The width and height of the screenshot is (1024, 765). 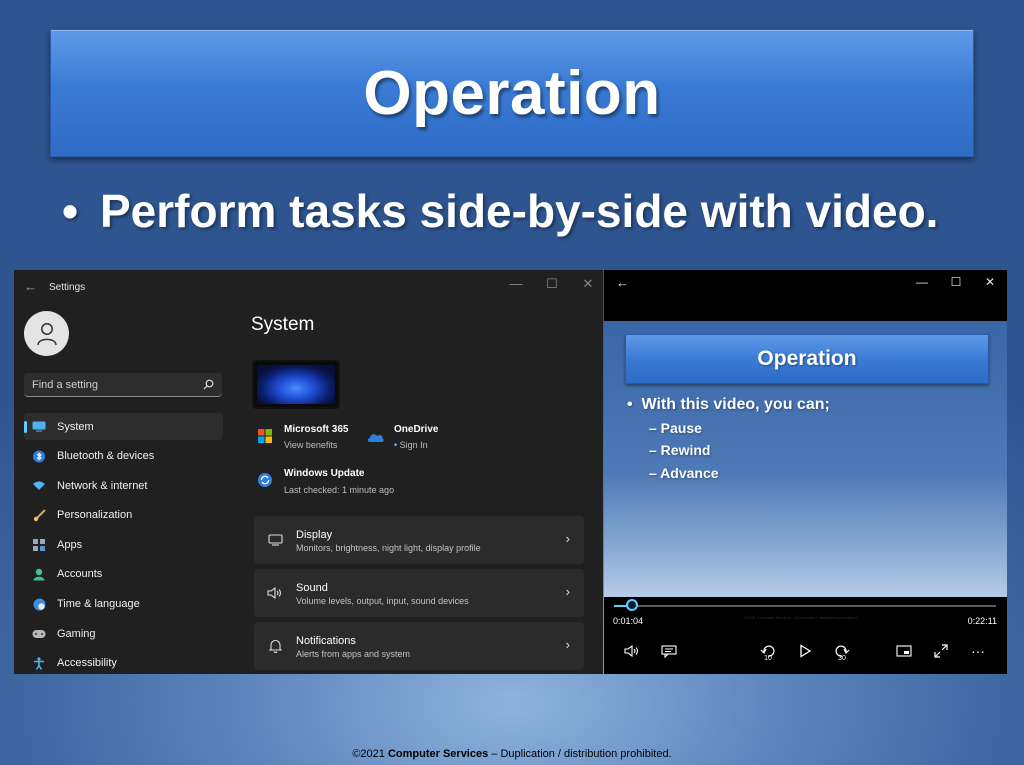 What do you see at coordinates (669, 651) in the screenshot?
I see `captions-icon` at bounding box center [669, 651].